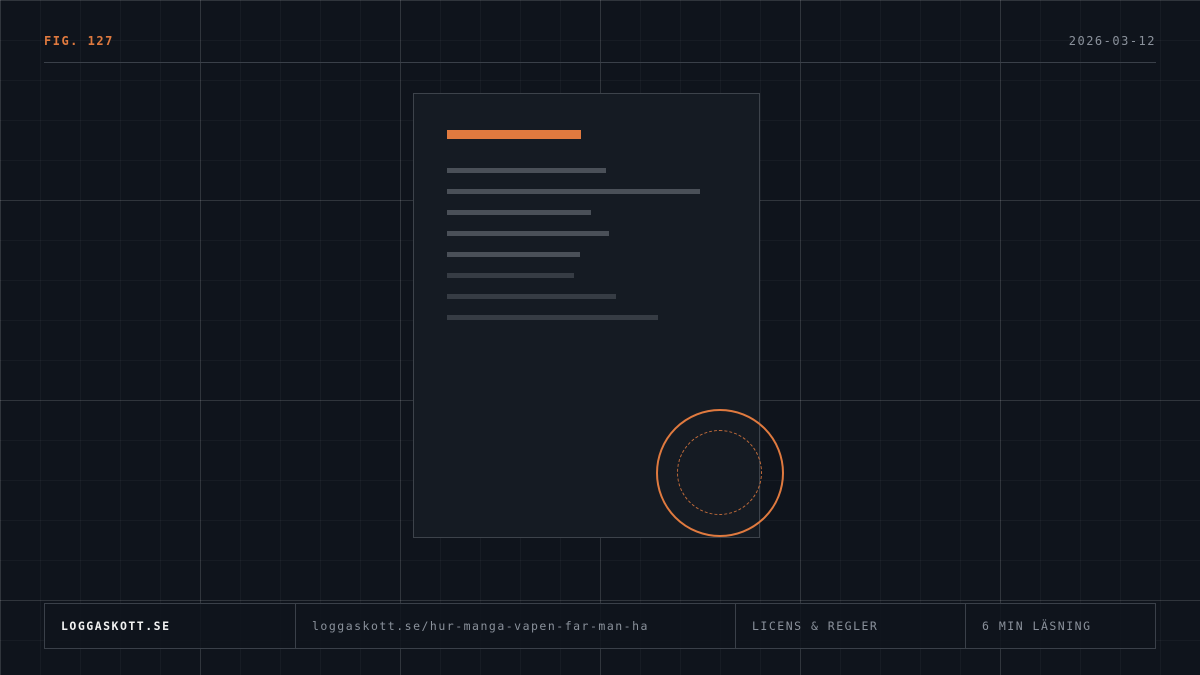  What do you see at coordinates (514, 134) in the screenshot?
I see `document-title-bar` at bounding box center [514, 134].